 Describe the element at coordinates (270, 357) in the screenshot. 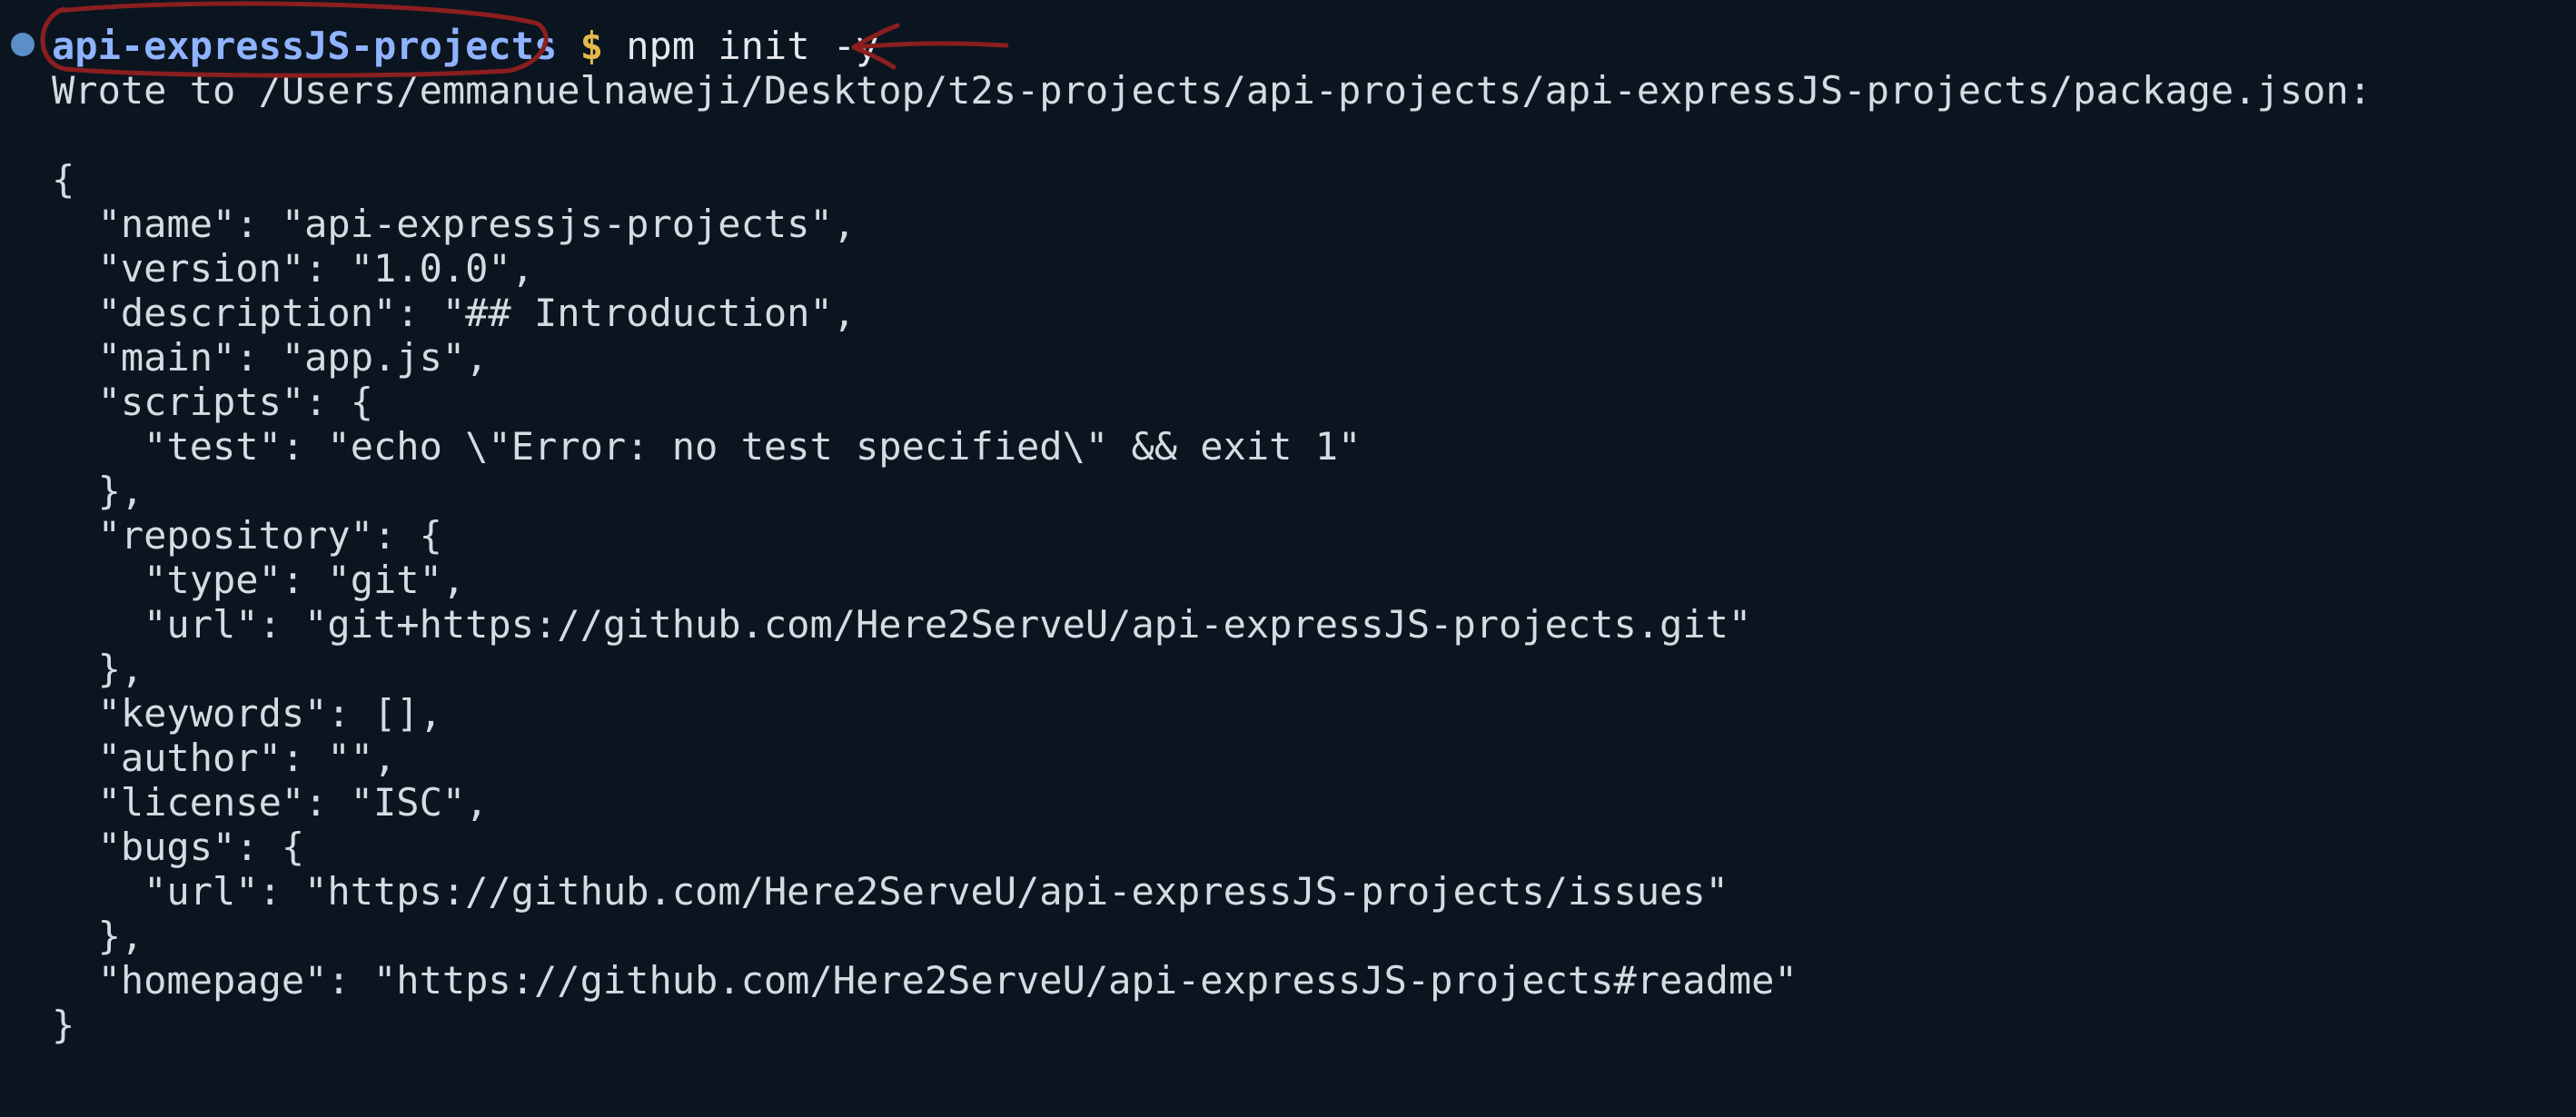

I see `output-line: "main": "app.js",` at that location.